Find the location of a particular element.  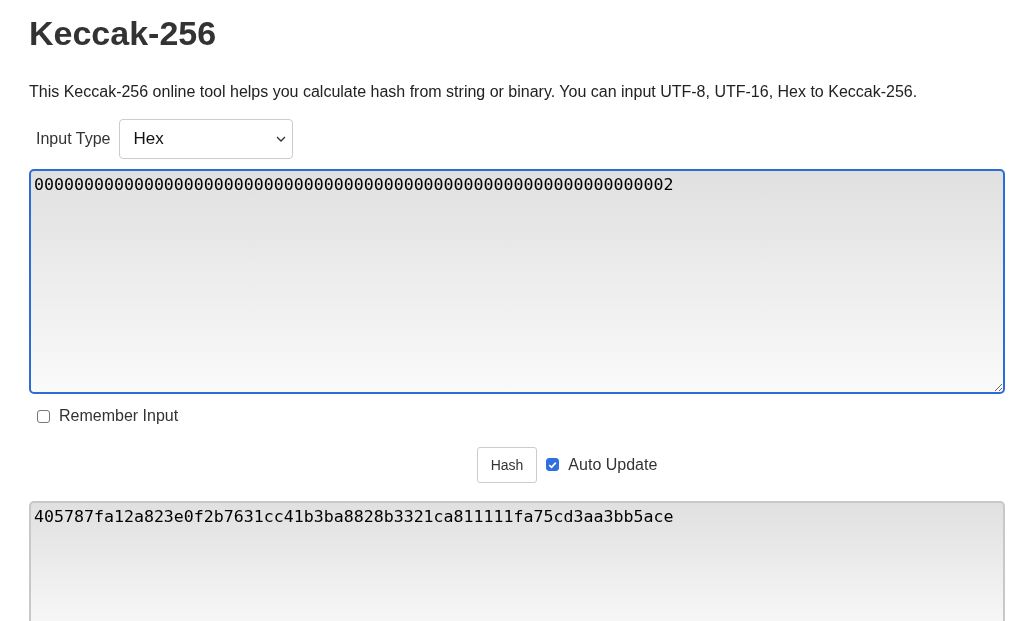

description-text: This Keccak-256 online tool helps you calculate hash from string or binary. You can input UTF-8, UTF-16, Hex to Keccak-256. is located at coordinates (474, 92).